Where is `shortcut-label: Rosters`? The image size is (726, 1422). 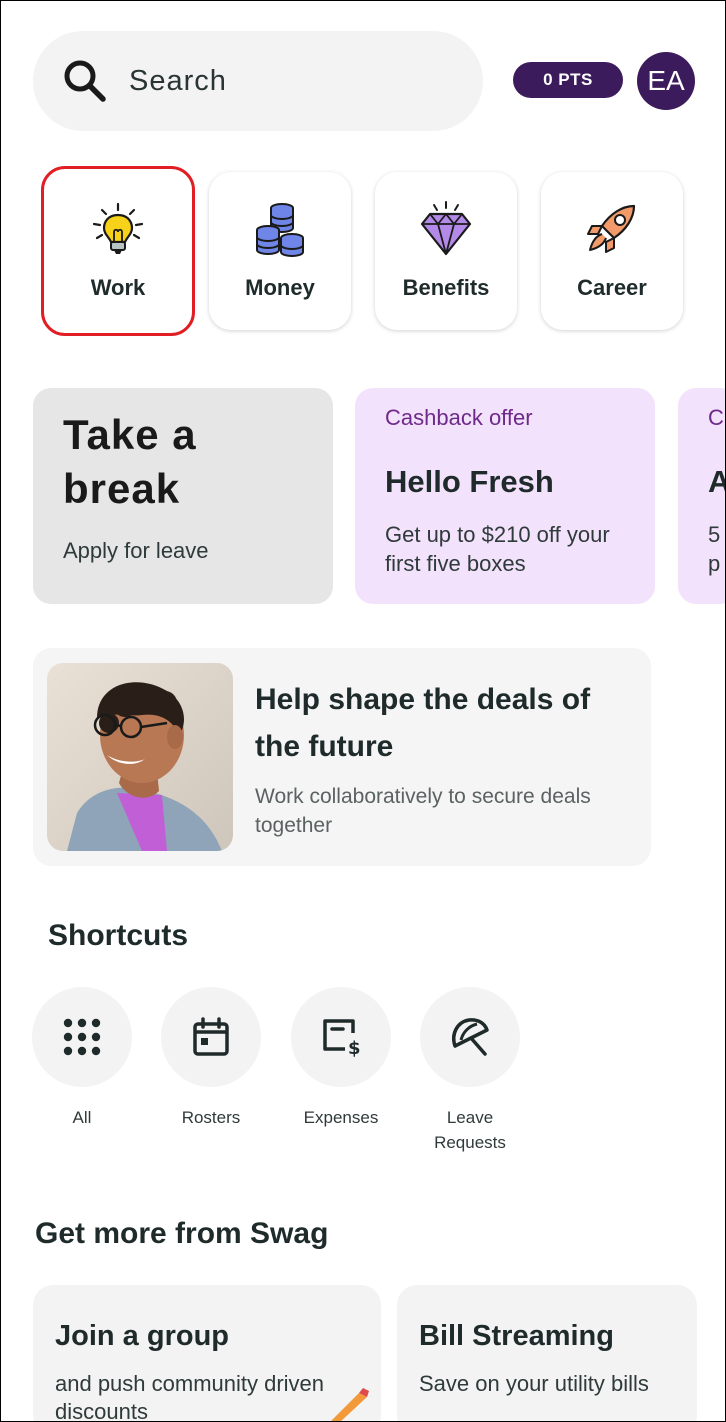 shortcut-label: Rosters is located at coordinates (211, 1117).